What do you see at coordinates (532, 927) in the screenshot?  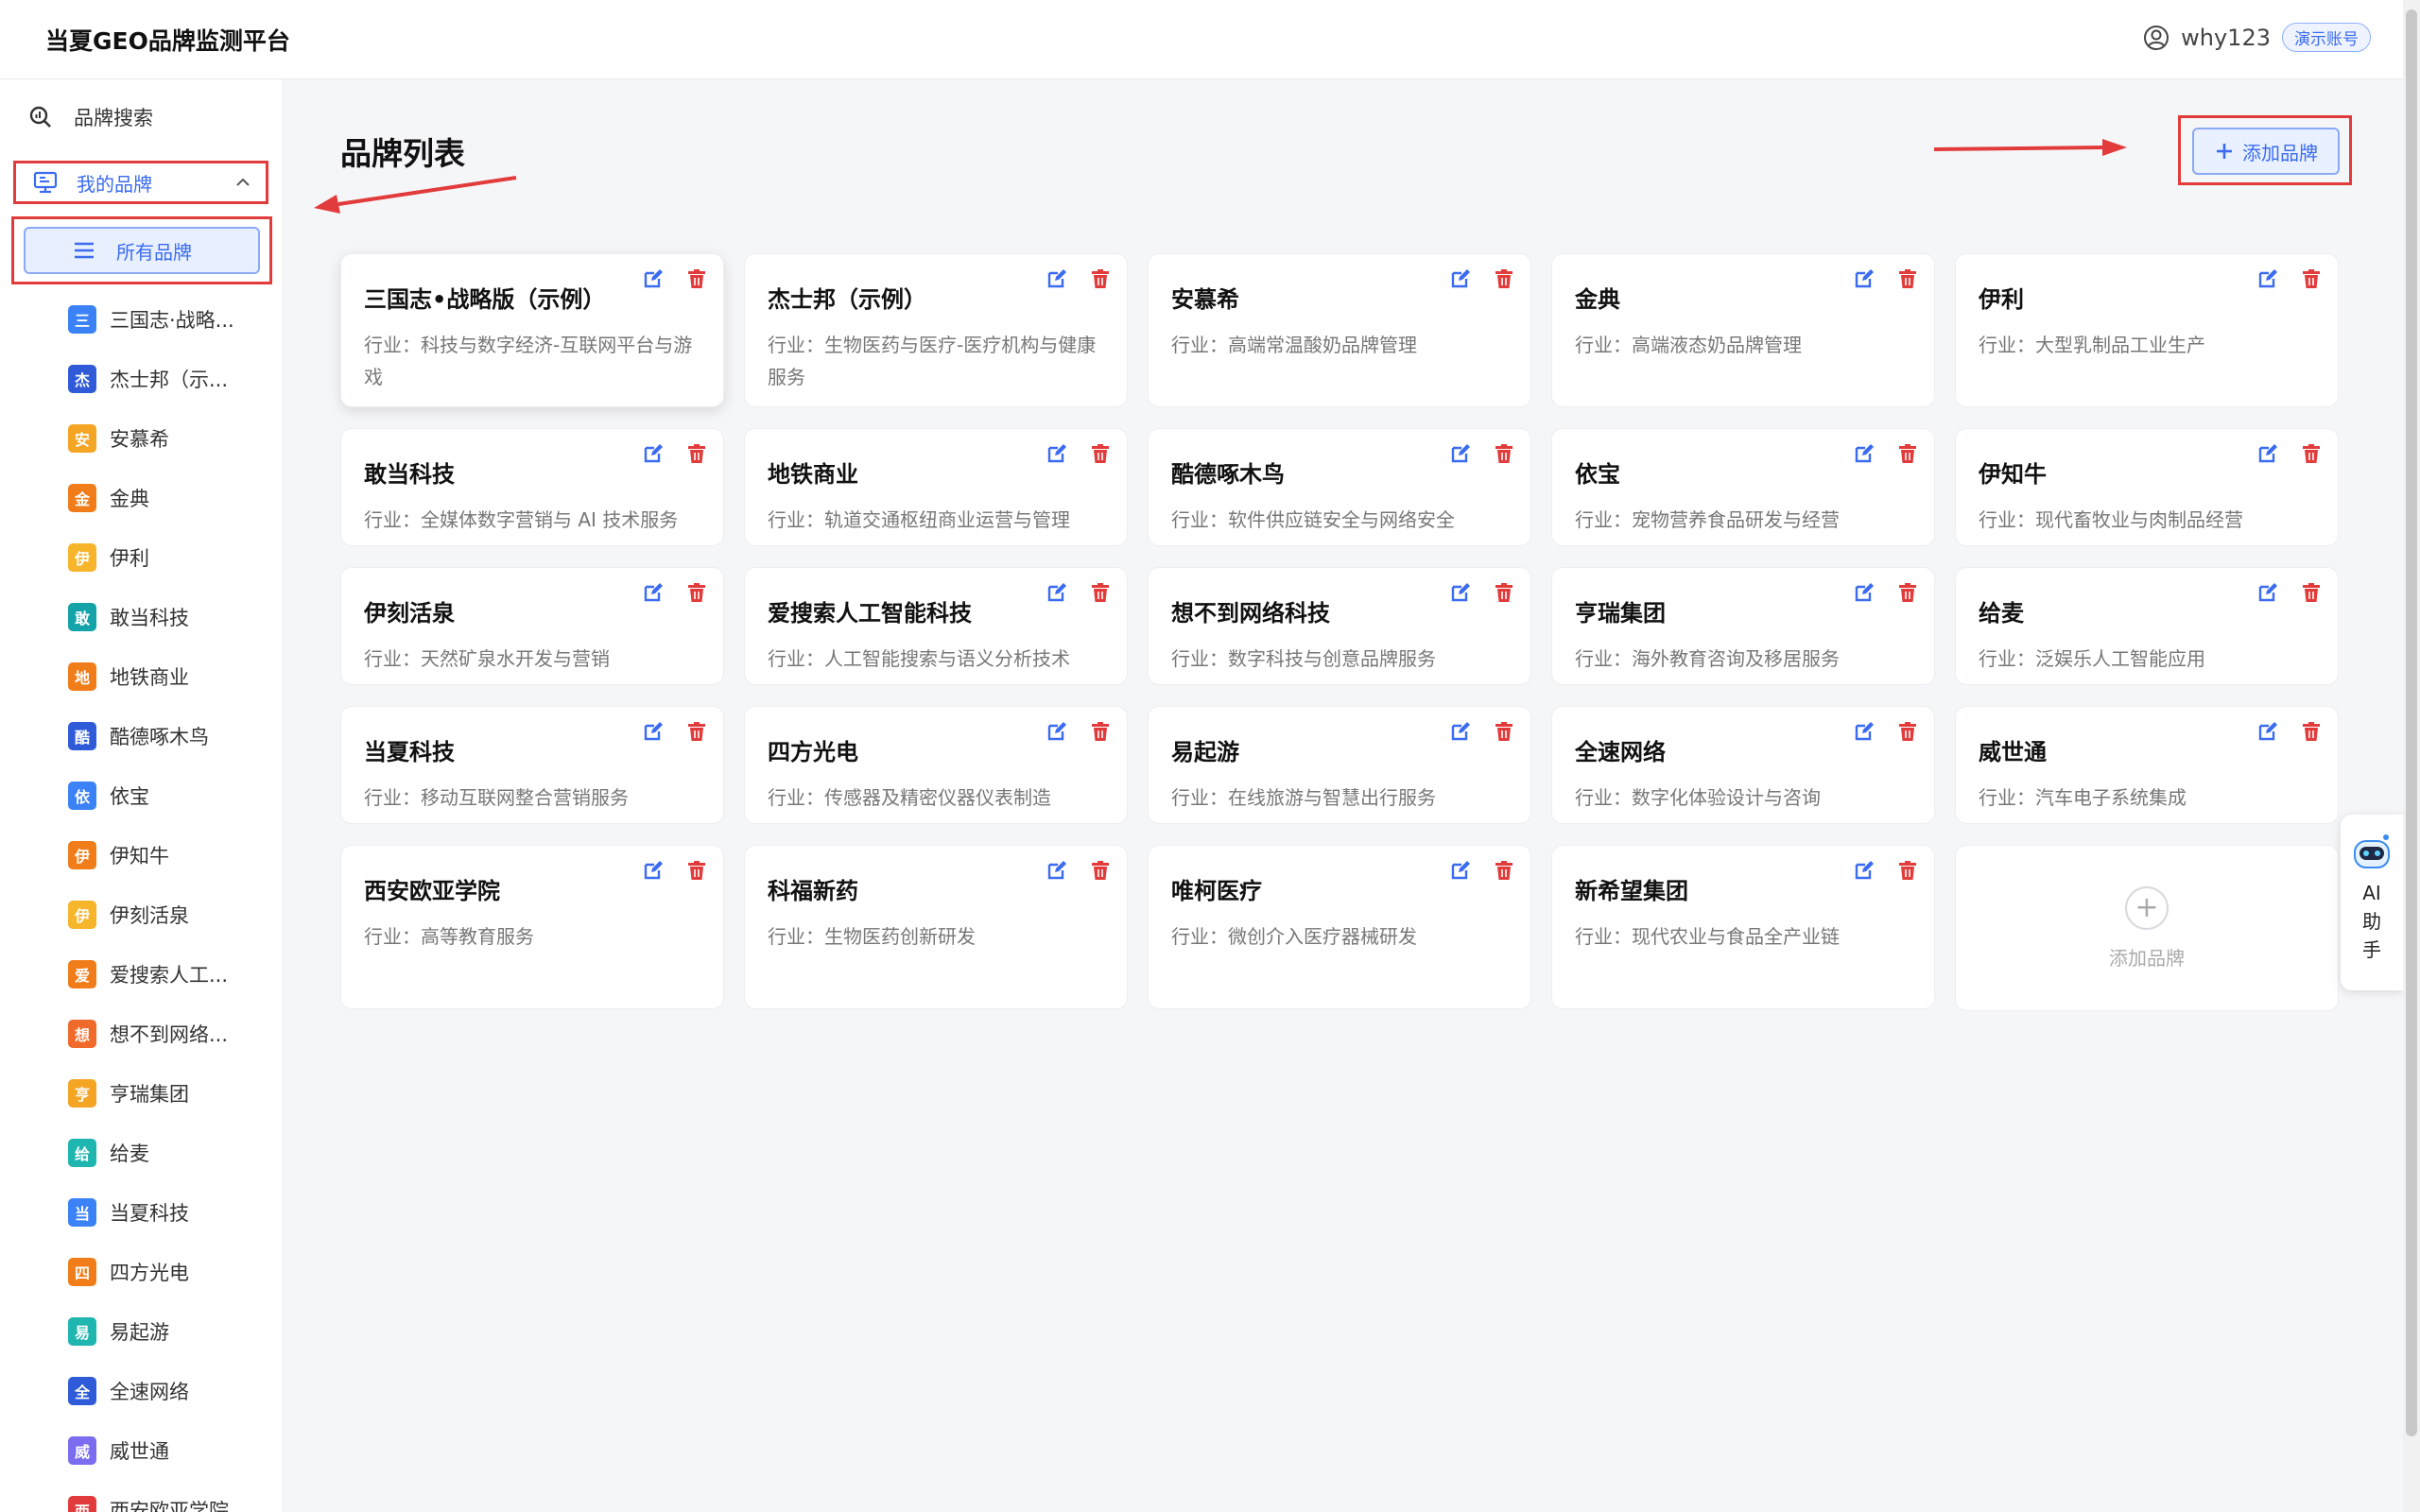 I see `brand-card: 西安欧亚学院 行业：高等教育服务` at bounding box center [532, 927].